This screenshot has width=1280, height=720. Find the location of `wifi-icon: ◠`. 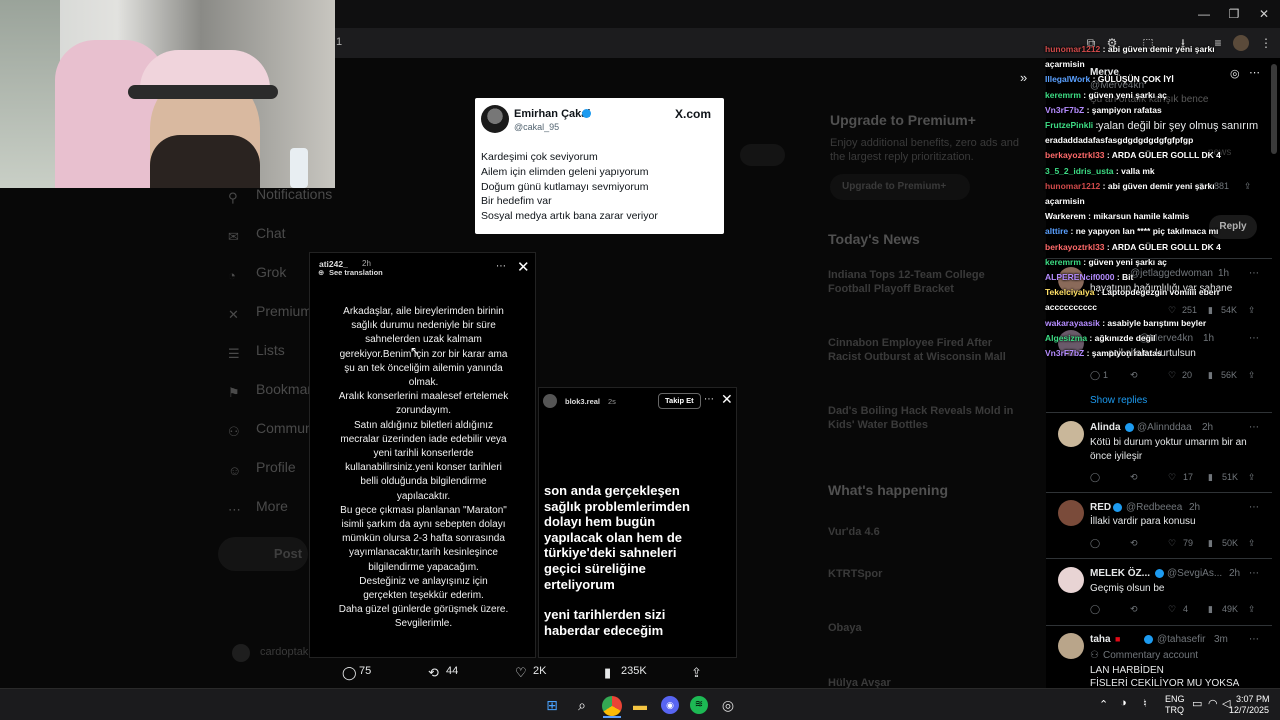

wifi-icon: ◠ is located at coordinates (1213, 703).